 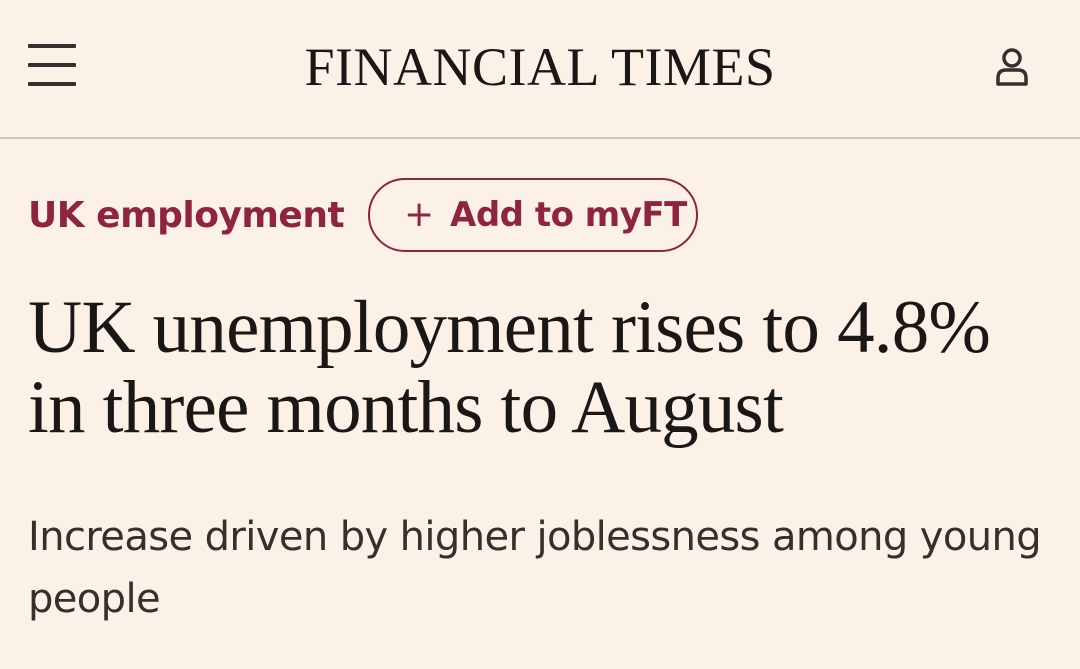 I want to click on add-to-myft-button: + Add to myFT, so click(x=533, y=215).